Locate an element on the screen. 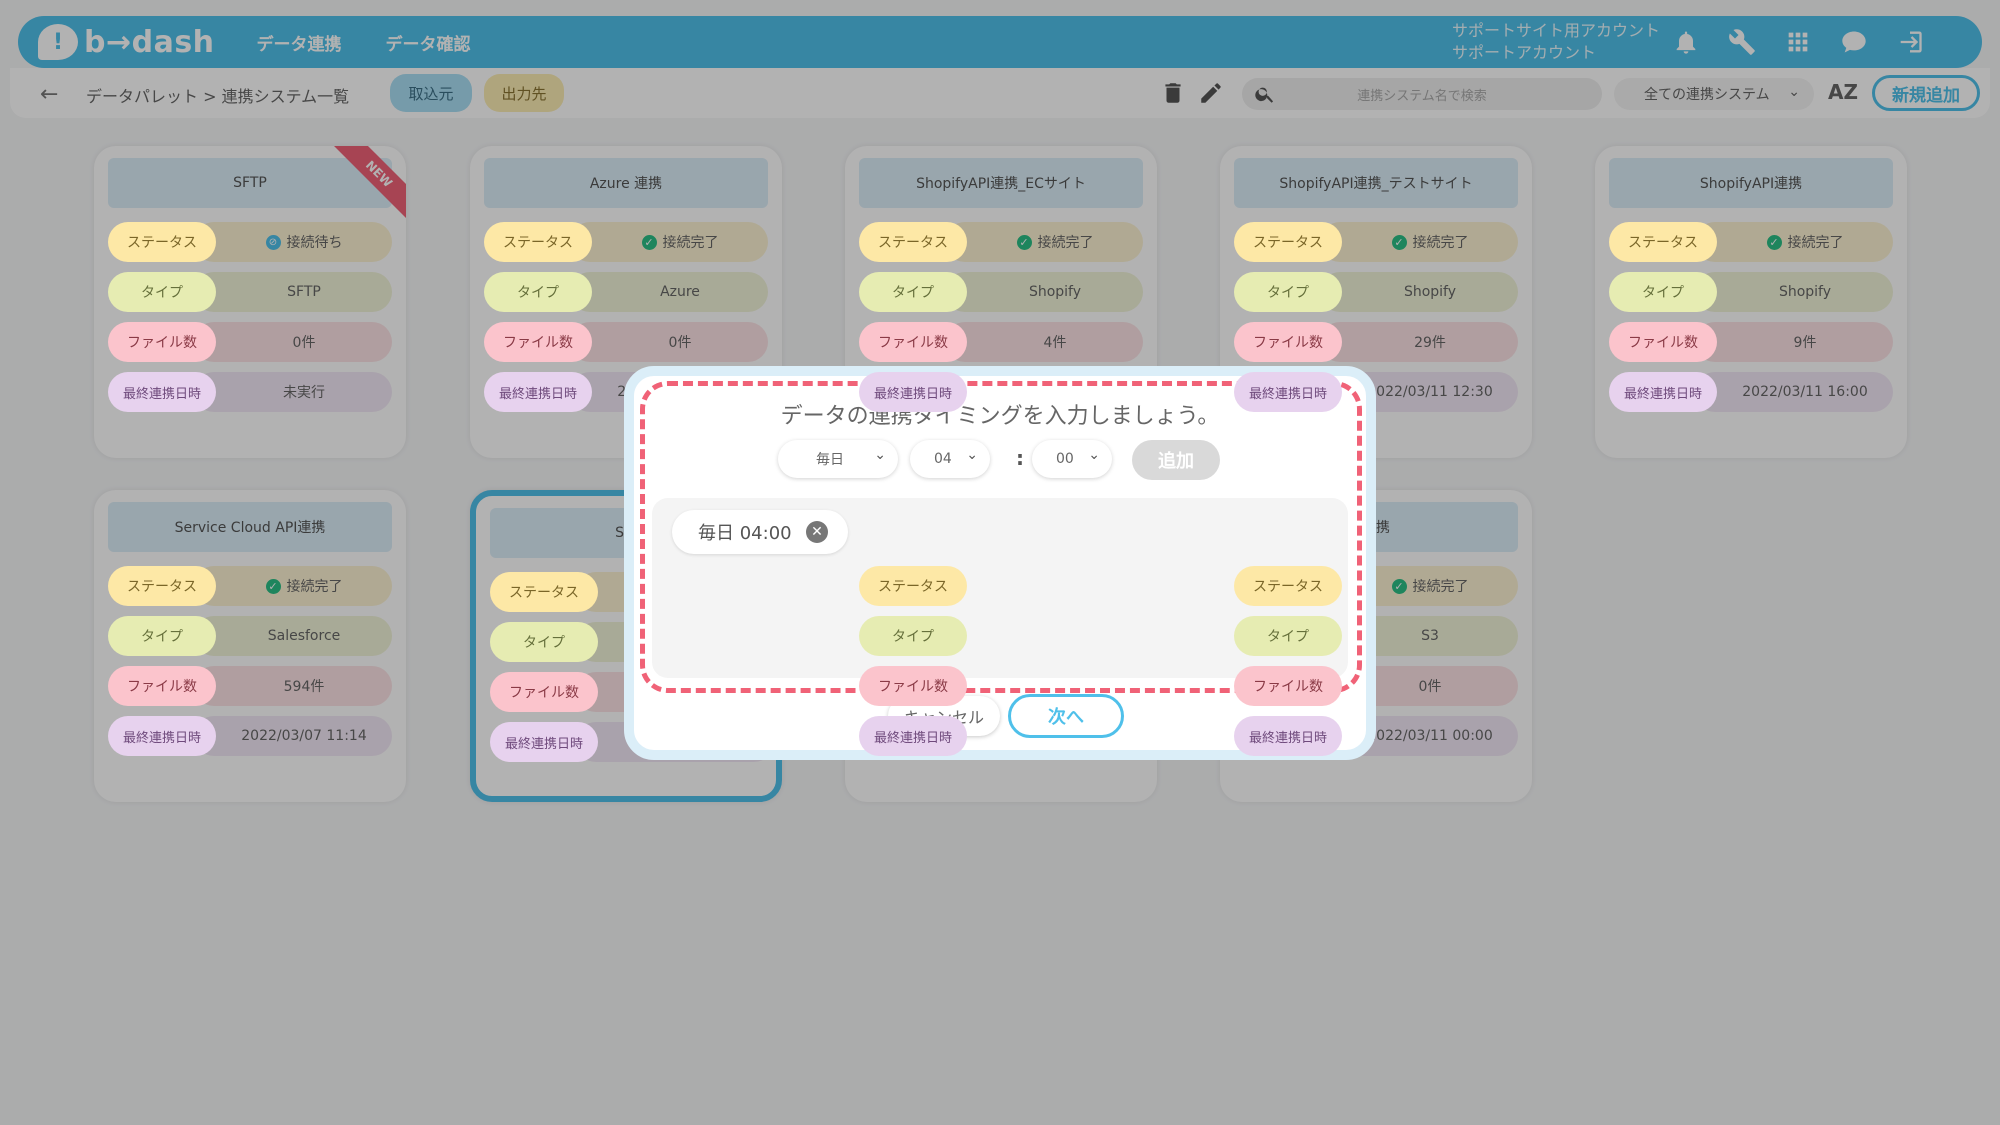 Image resolution: width=2000 pixels, height=1125 pixels. minute-value: 00 is located at coordinates (1065, 459).